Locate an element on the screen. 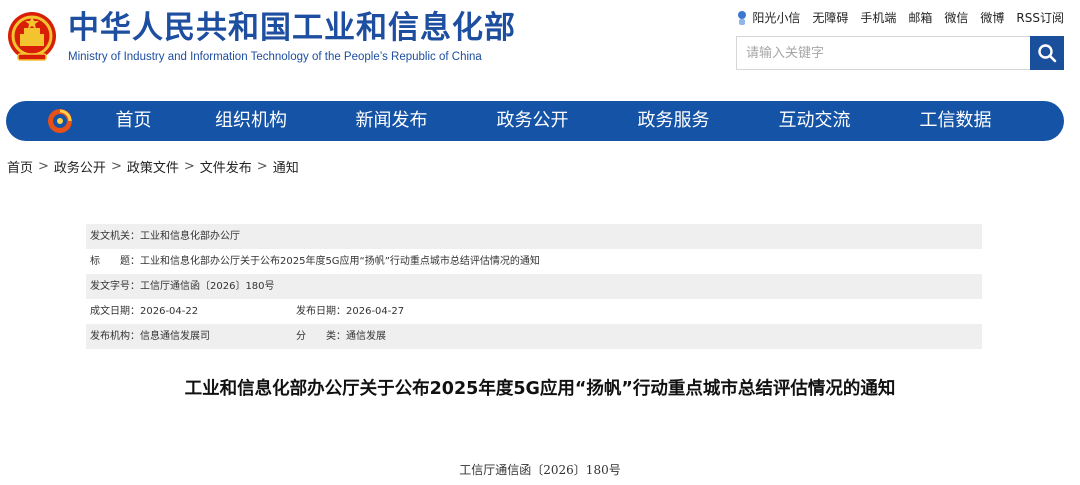  search-input is located at coordinates (883, 53).